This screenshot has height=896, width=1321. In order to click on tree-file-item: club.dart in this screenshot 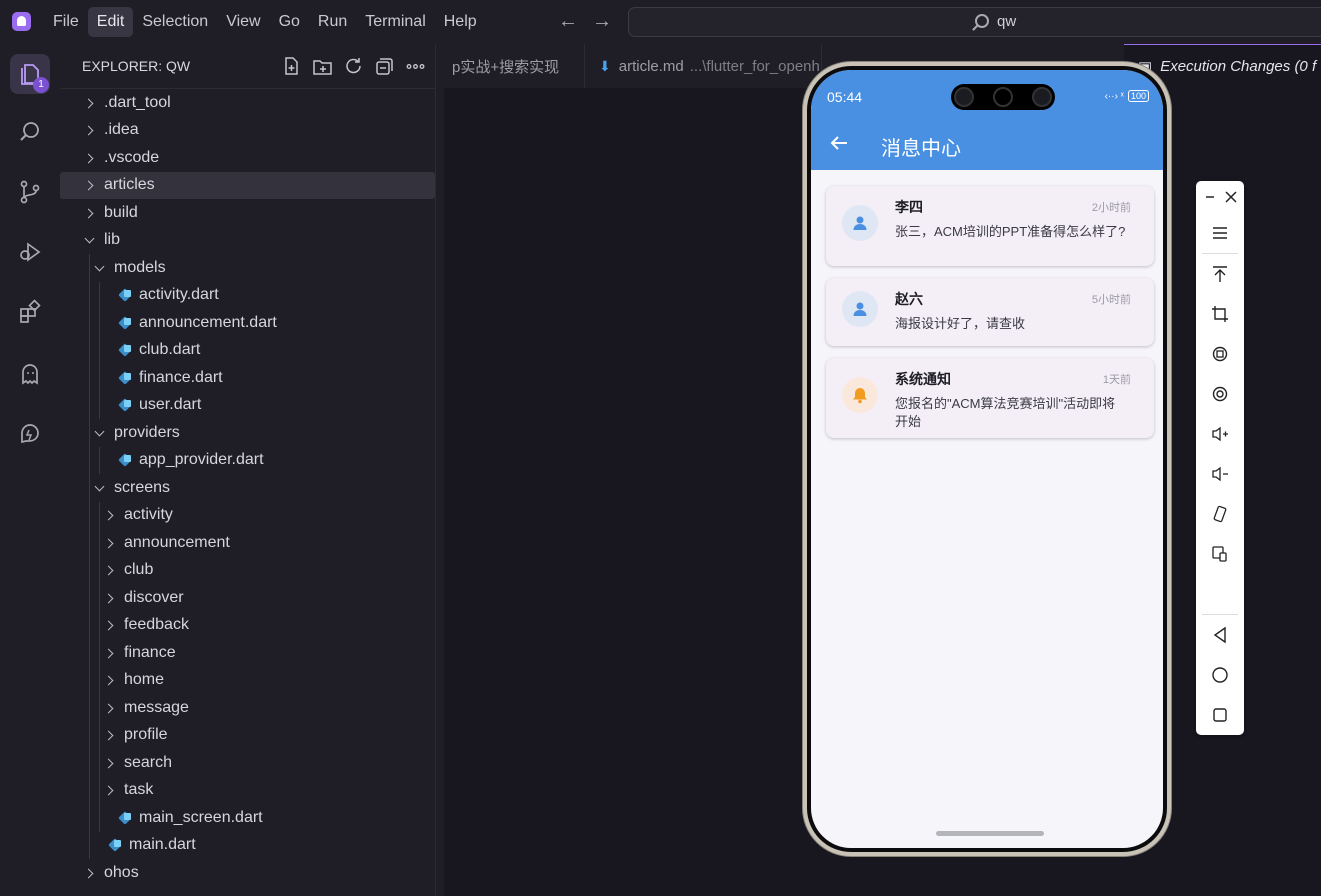, I will do `click(248, 350)`.